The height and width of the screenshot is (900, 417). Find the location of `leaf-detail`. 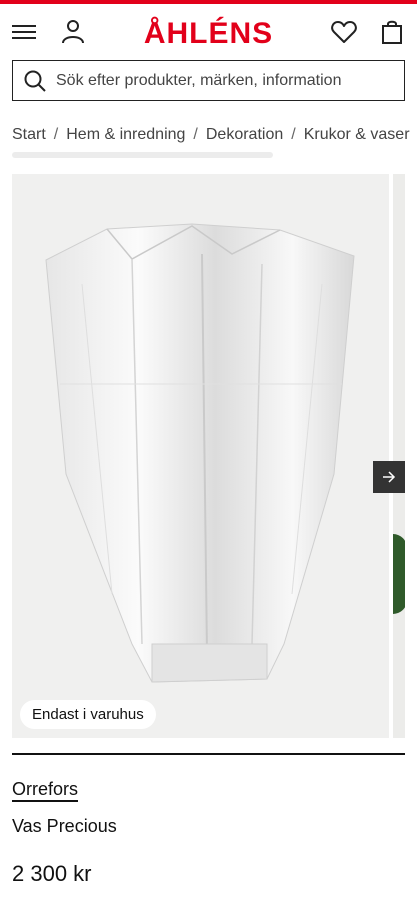

leaf-detail is located at coordinates (399, 574).